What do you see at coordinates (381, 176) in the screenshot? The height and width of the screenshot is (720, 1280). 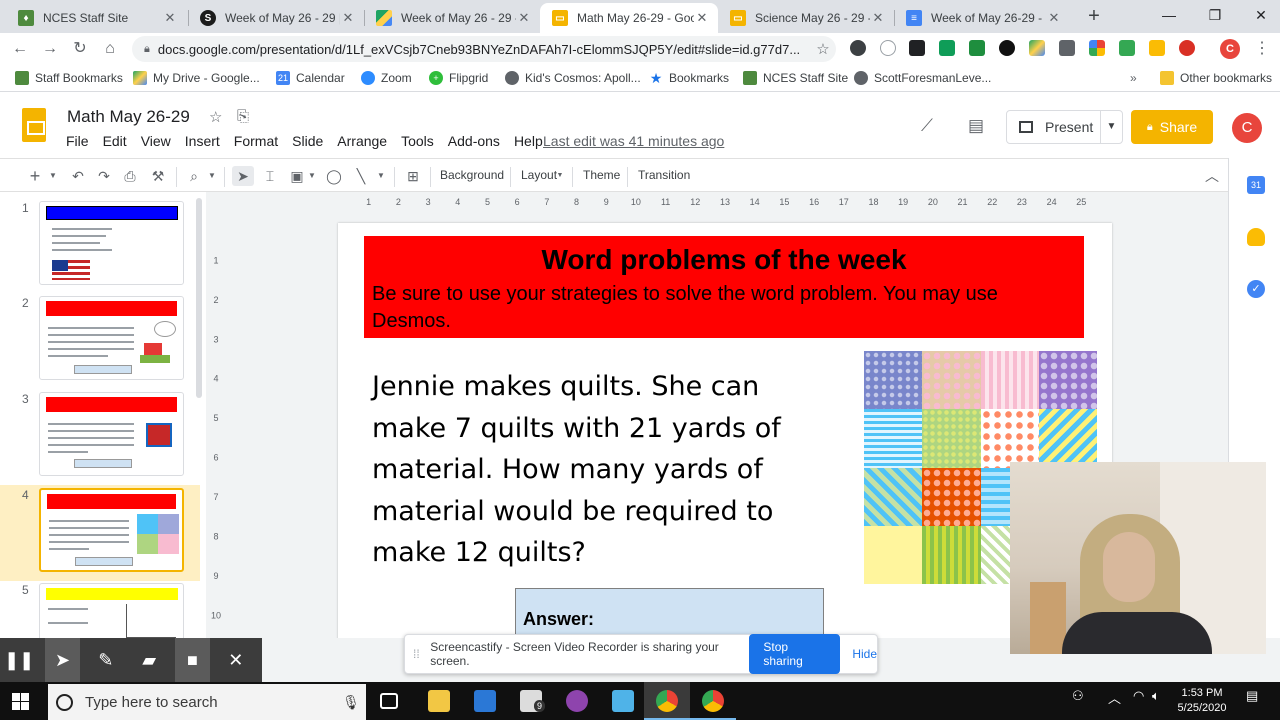 I see `line-dropdown-icon: ▼` at bounding box center [381, 176].